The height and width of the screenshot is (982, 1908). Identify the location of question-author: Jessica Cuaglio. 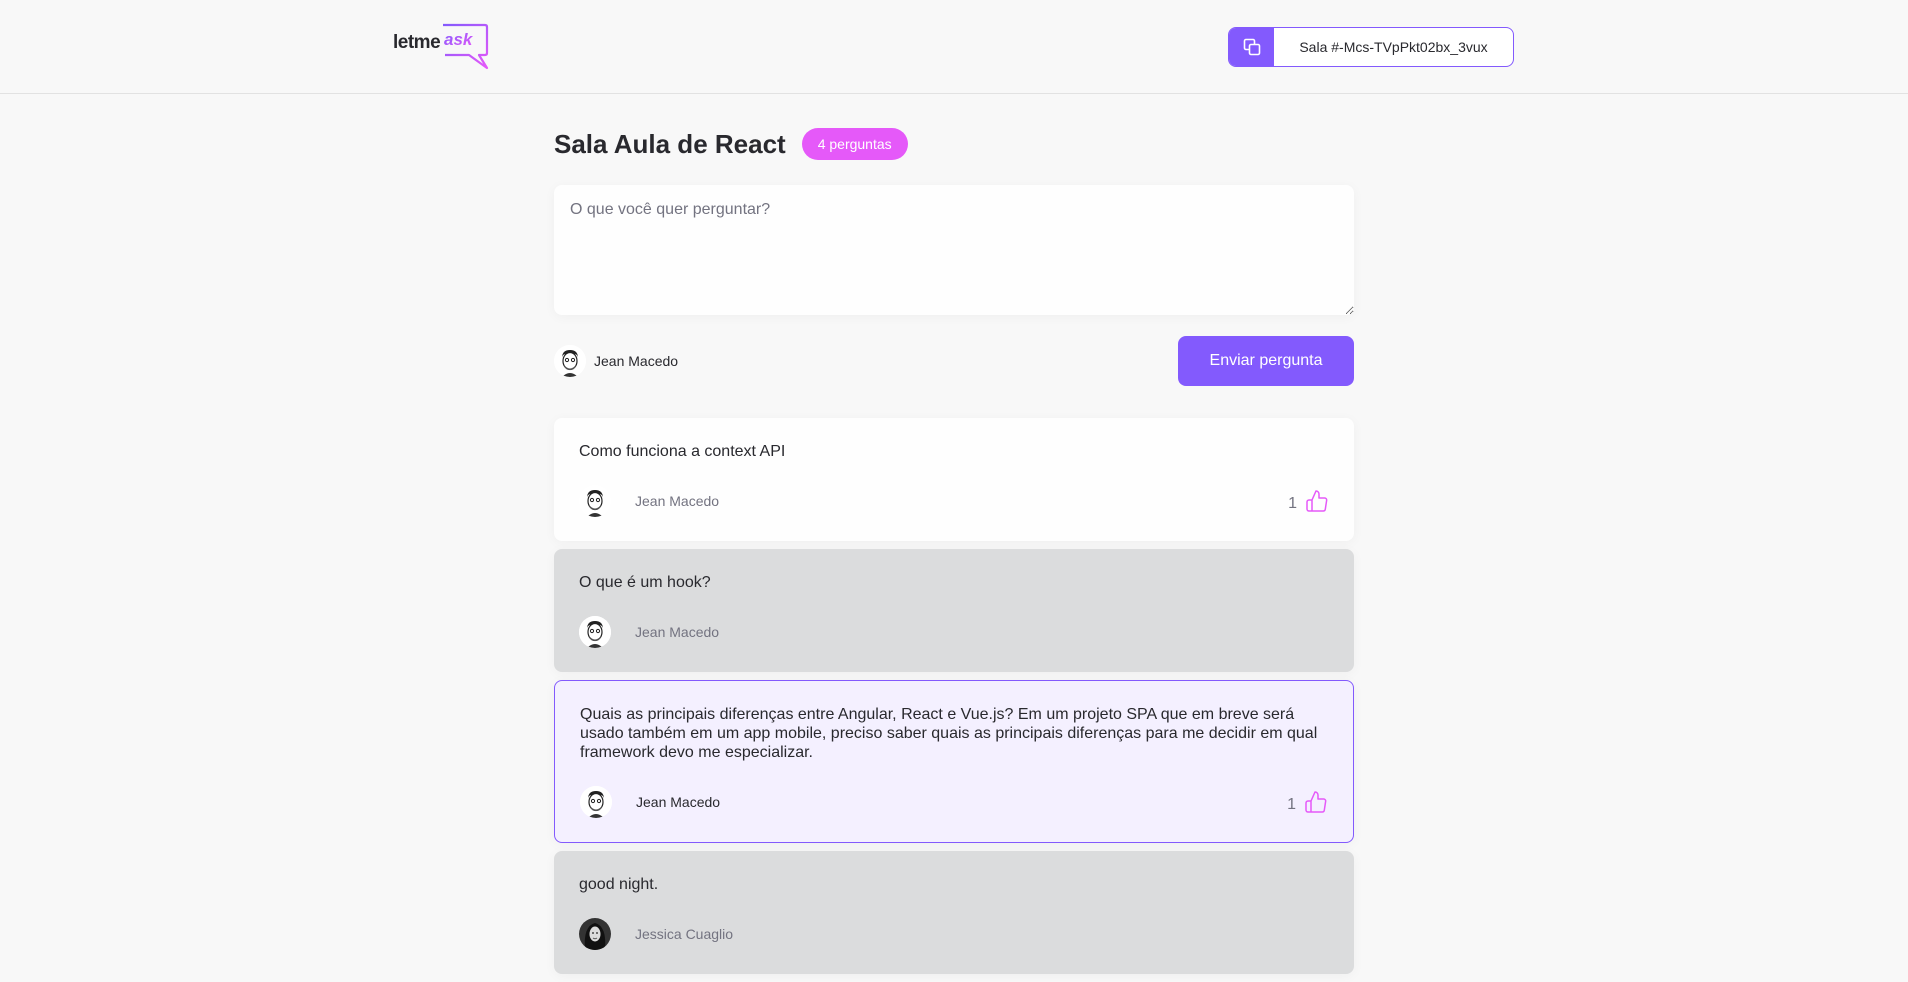
(656, 934).